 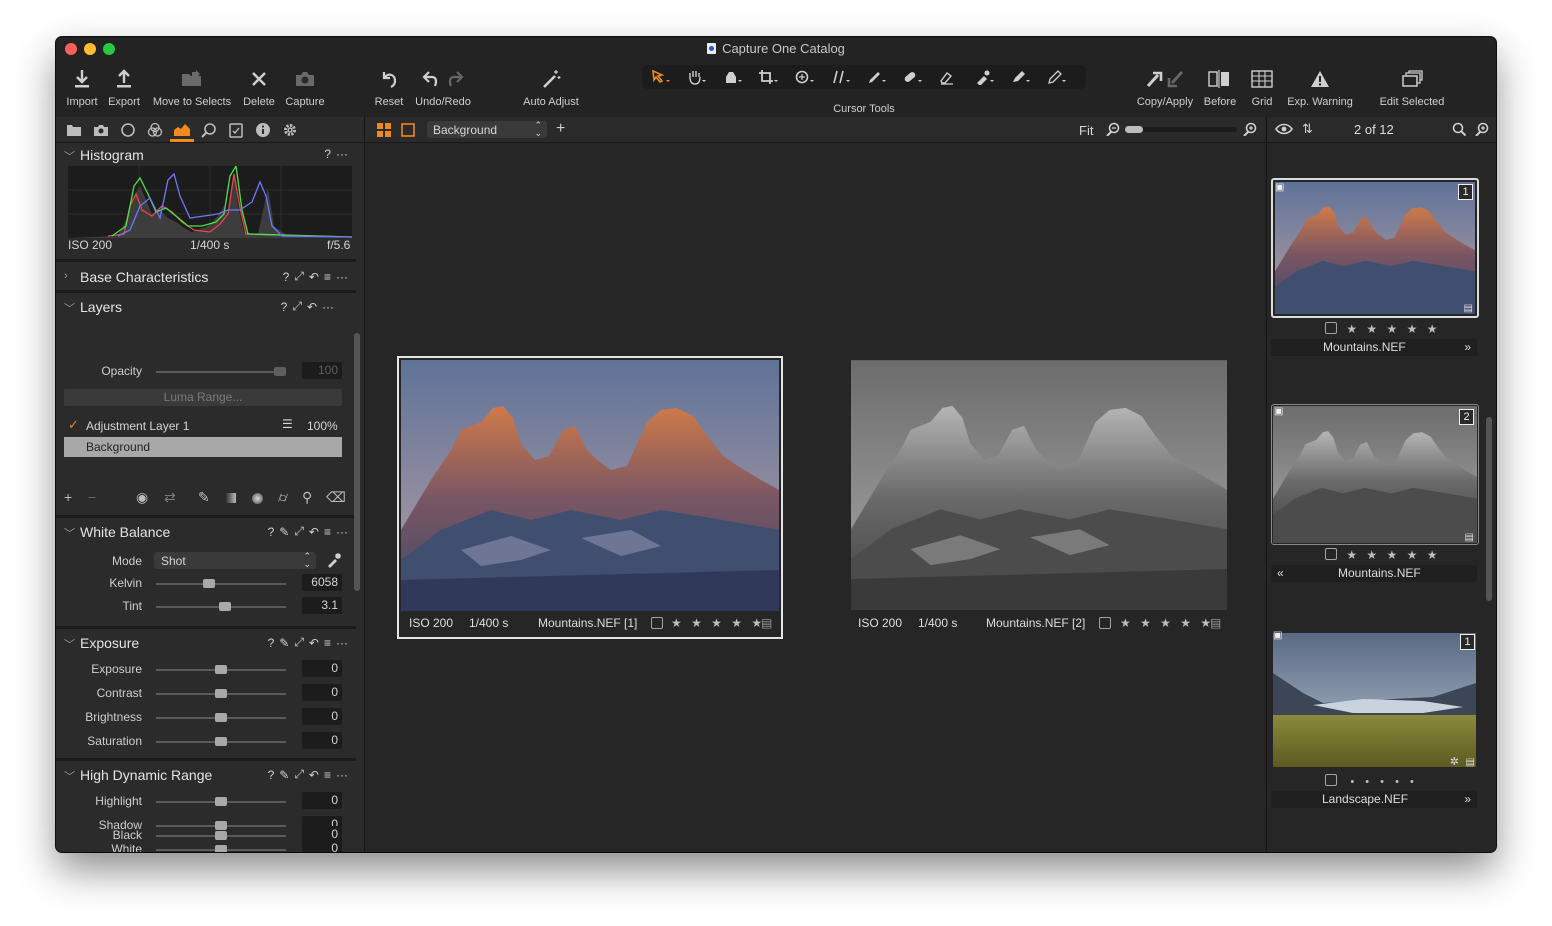 I want to click on presets-icon: ≡, so click(x=327, y=532).